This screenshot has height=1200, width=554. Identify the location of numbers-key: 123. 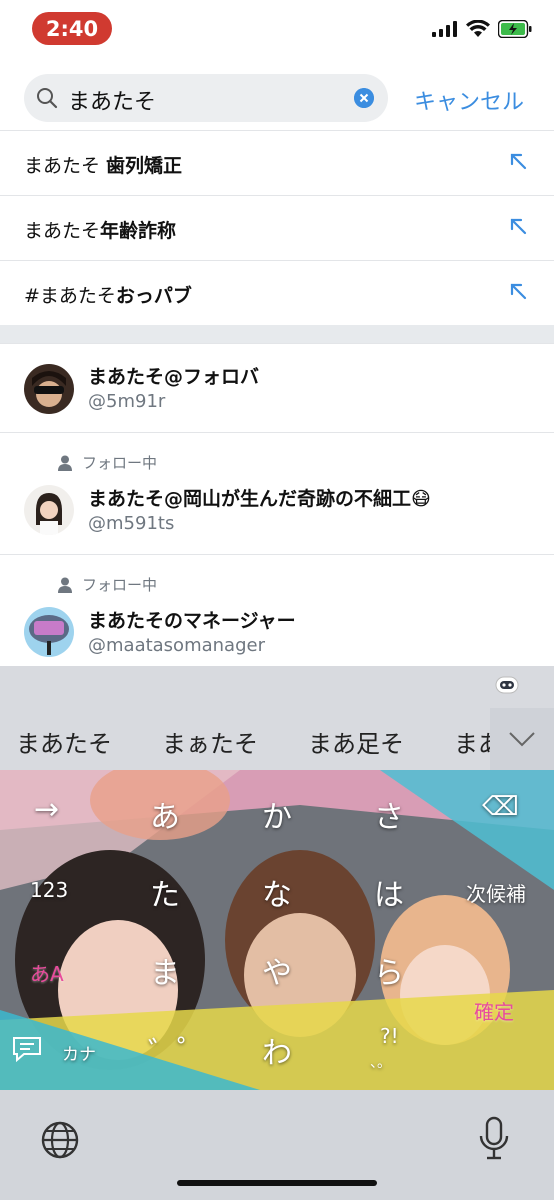
(49, 890).